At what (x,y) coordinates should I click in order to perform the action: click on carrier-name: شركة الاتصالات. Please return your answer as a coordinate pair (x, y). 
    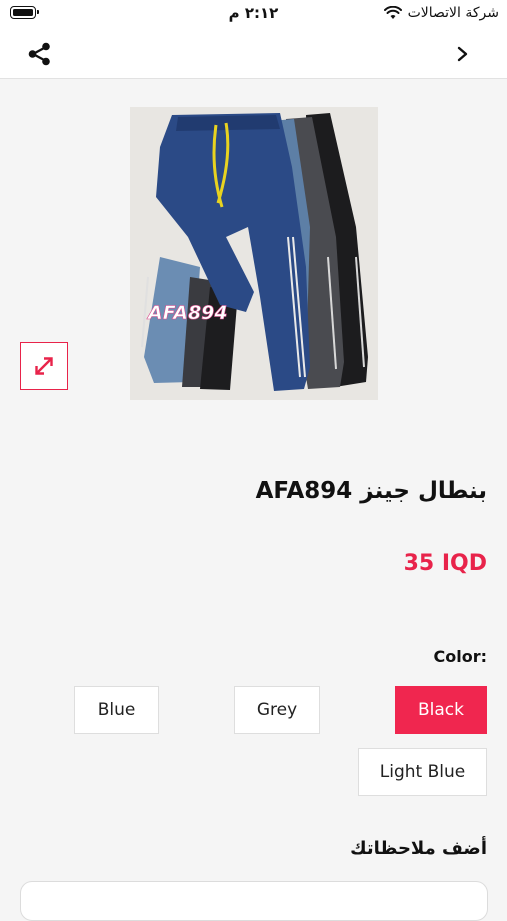
    Looking at the image, I should click on (453, 13).